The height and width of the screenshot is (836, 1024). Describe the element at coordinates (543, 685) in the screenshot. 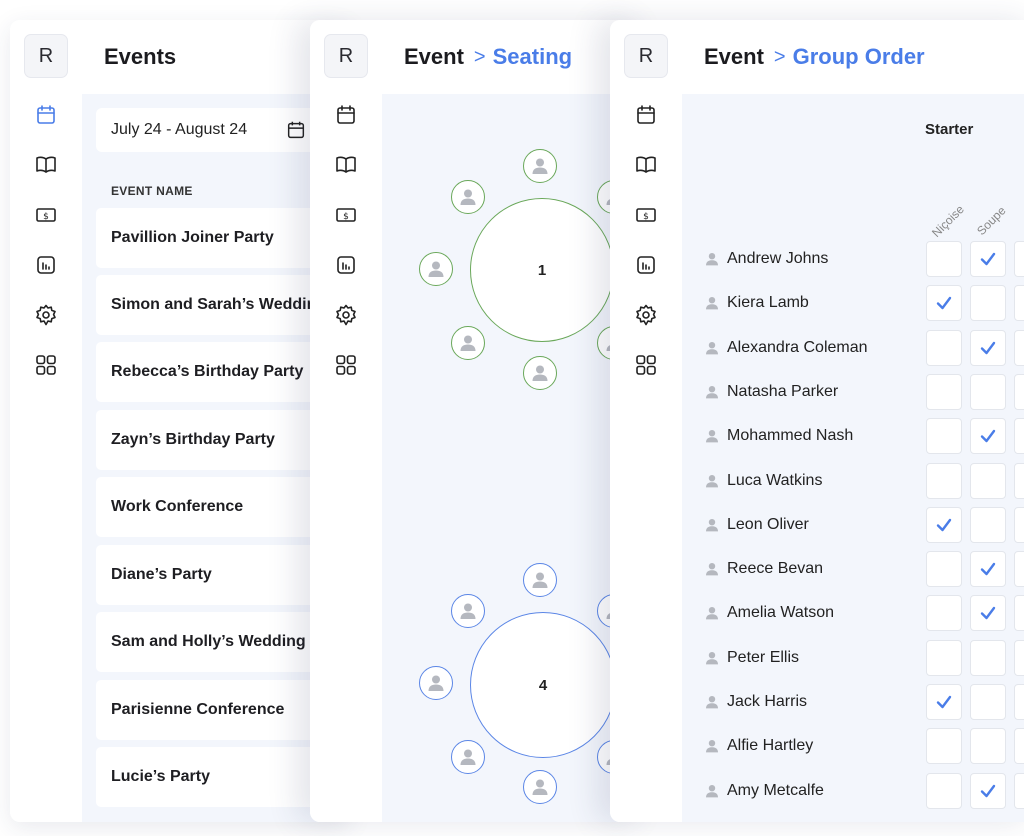

I see `table-4: 4` at that location.